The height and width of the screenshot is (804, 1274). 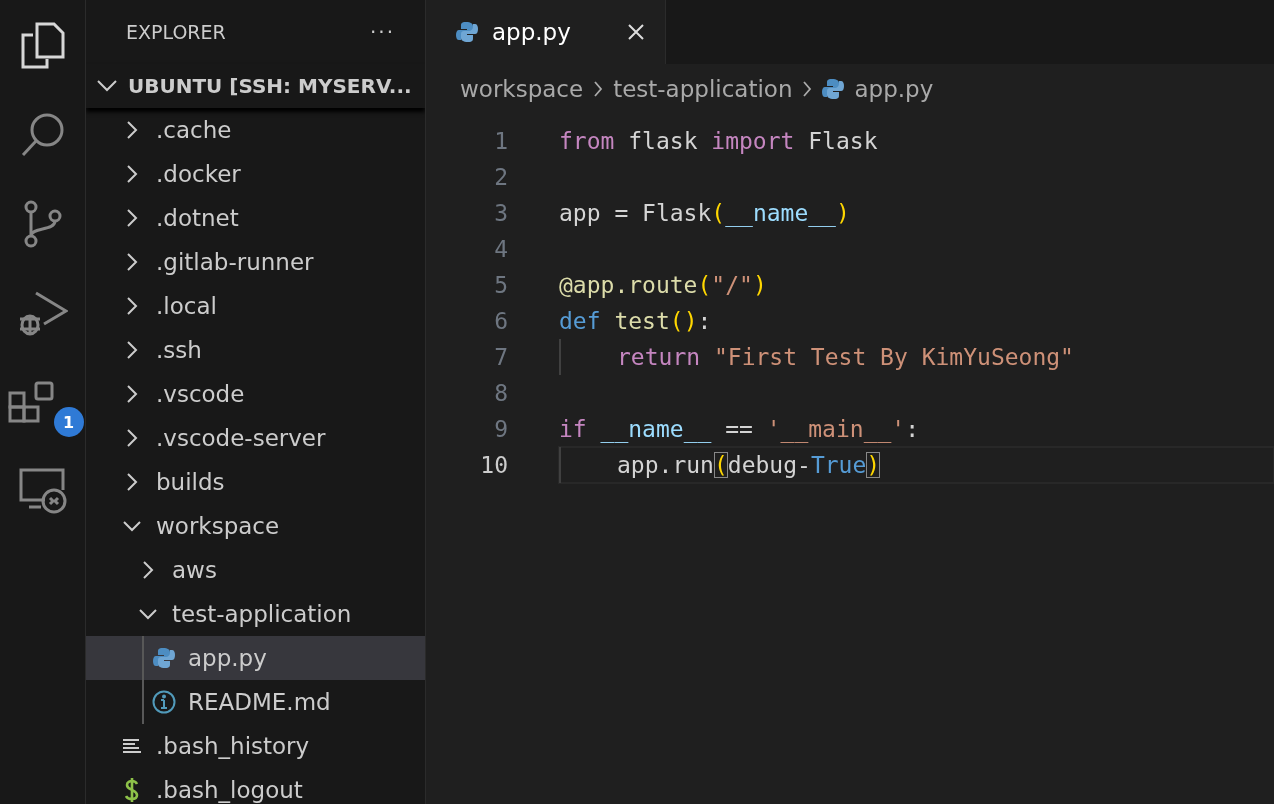 What do you see at coordinates (500, 141) in the screenshot?
I see `line-number: 1` at bounding box center [500, 141].